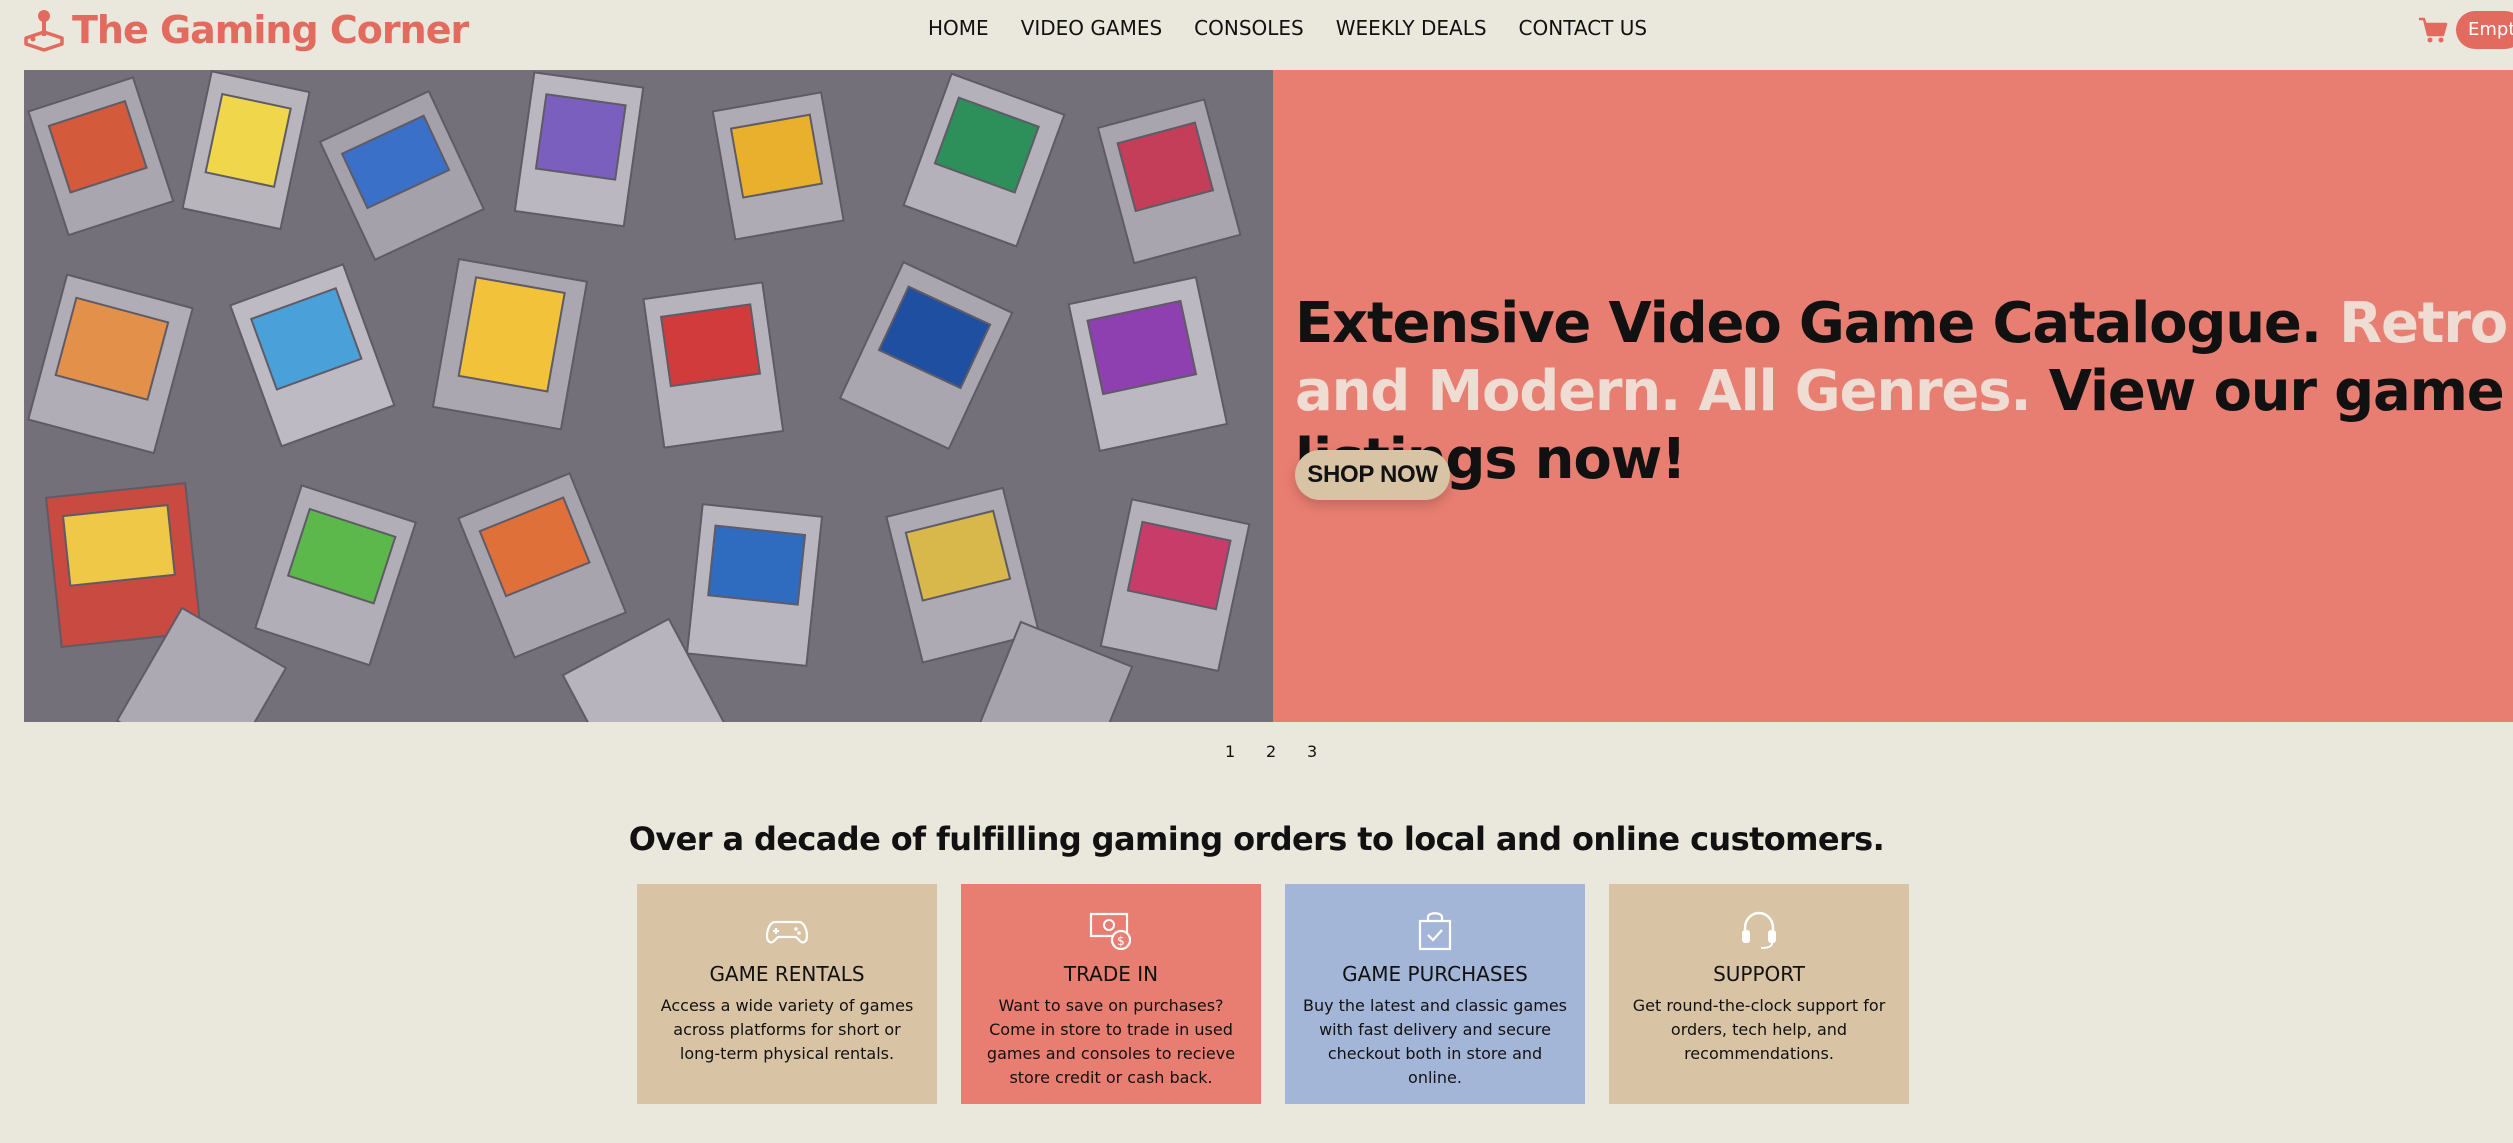  I want to click on slider-pagination: 1 2 3, so click(1286, 751).